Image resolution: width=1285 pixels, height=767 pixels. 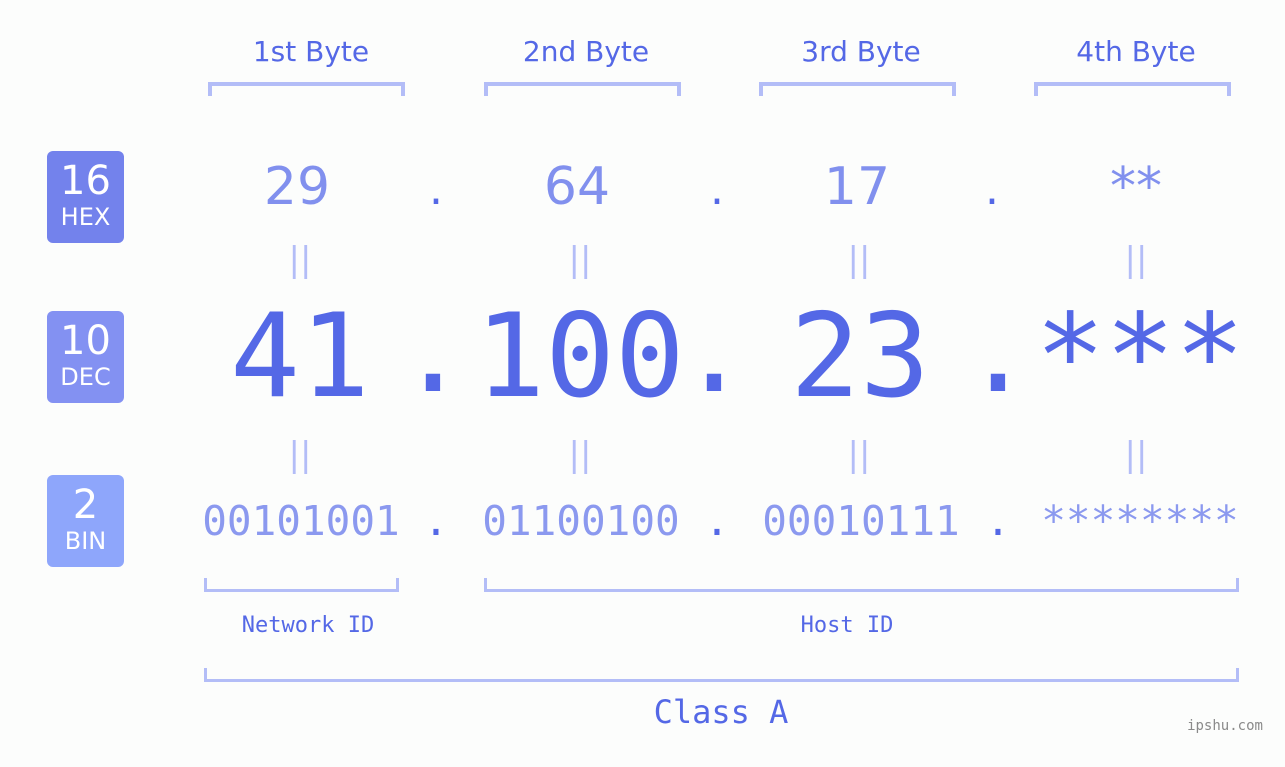 What do you see at coordinates (85, 377) in the screenshot?
I see `dec-base-label: DEC` at bounding box center [85, 377].